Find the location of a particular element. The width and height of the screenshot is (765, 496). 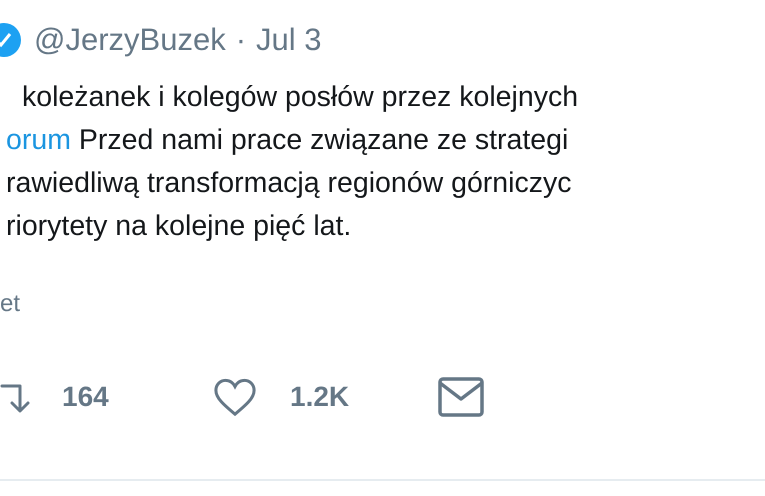

tweet-text-line: koleżanek i kolegów posłów przez kolejnych is located at coordinates (300, 97).